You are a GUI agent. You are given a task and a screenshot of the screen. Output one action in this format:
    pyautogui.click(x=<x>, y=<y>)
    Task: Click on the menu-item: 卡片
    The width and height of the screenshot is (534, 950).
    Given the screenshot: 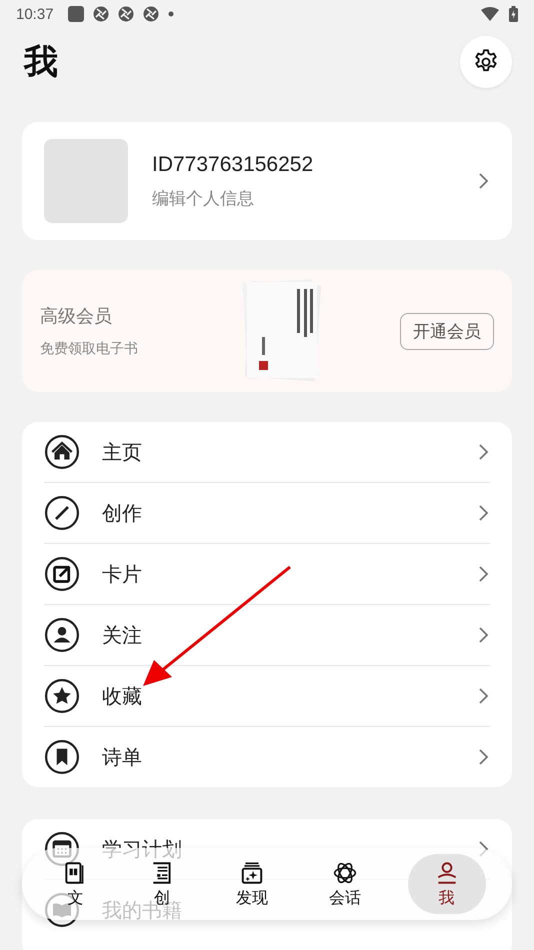 What is the action you would take?
    pyautogui.click(x=267, y=573)
    